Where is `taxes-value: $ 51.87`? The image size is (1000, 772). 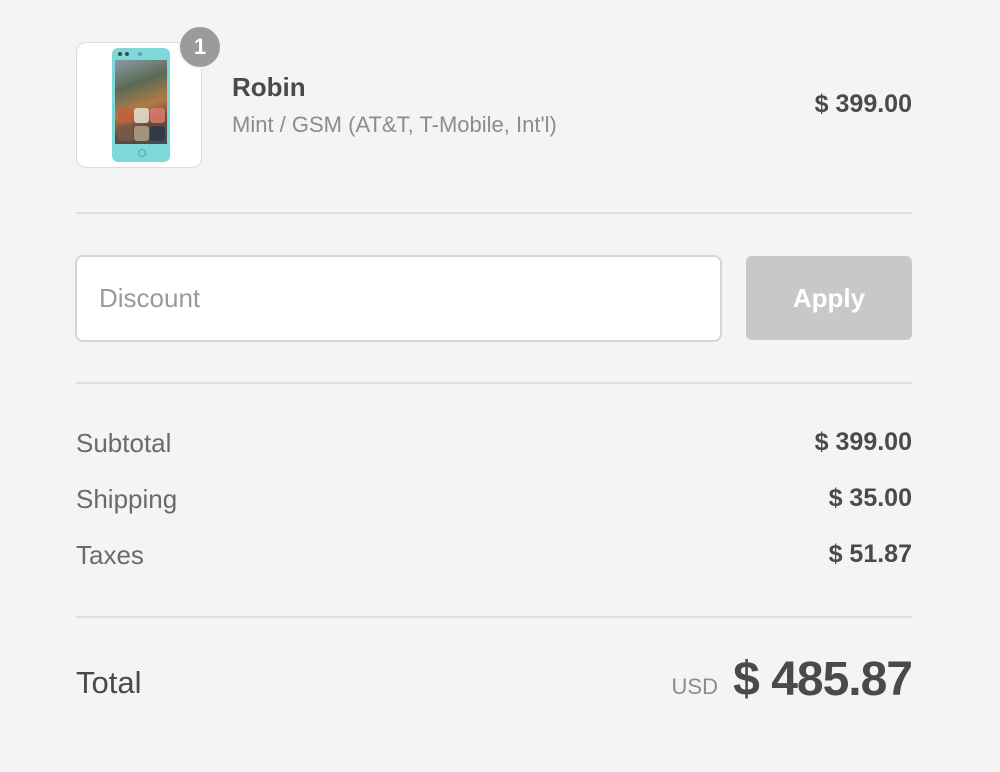
taxes-value: $ 51.87 is located at coordinates (870, 554).